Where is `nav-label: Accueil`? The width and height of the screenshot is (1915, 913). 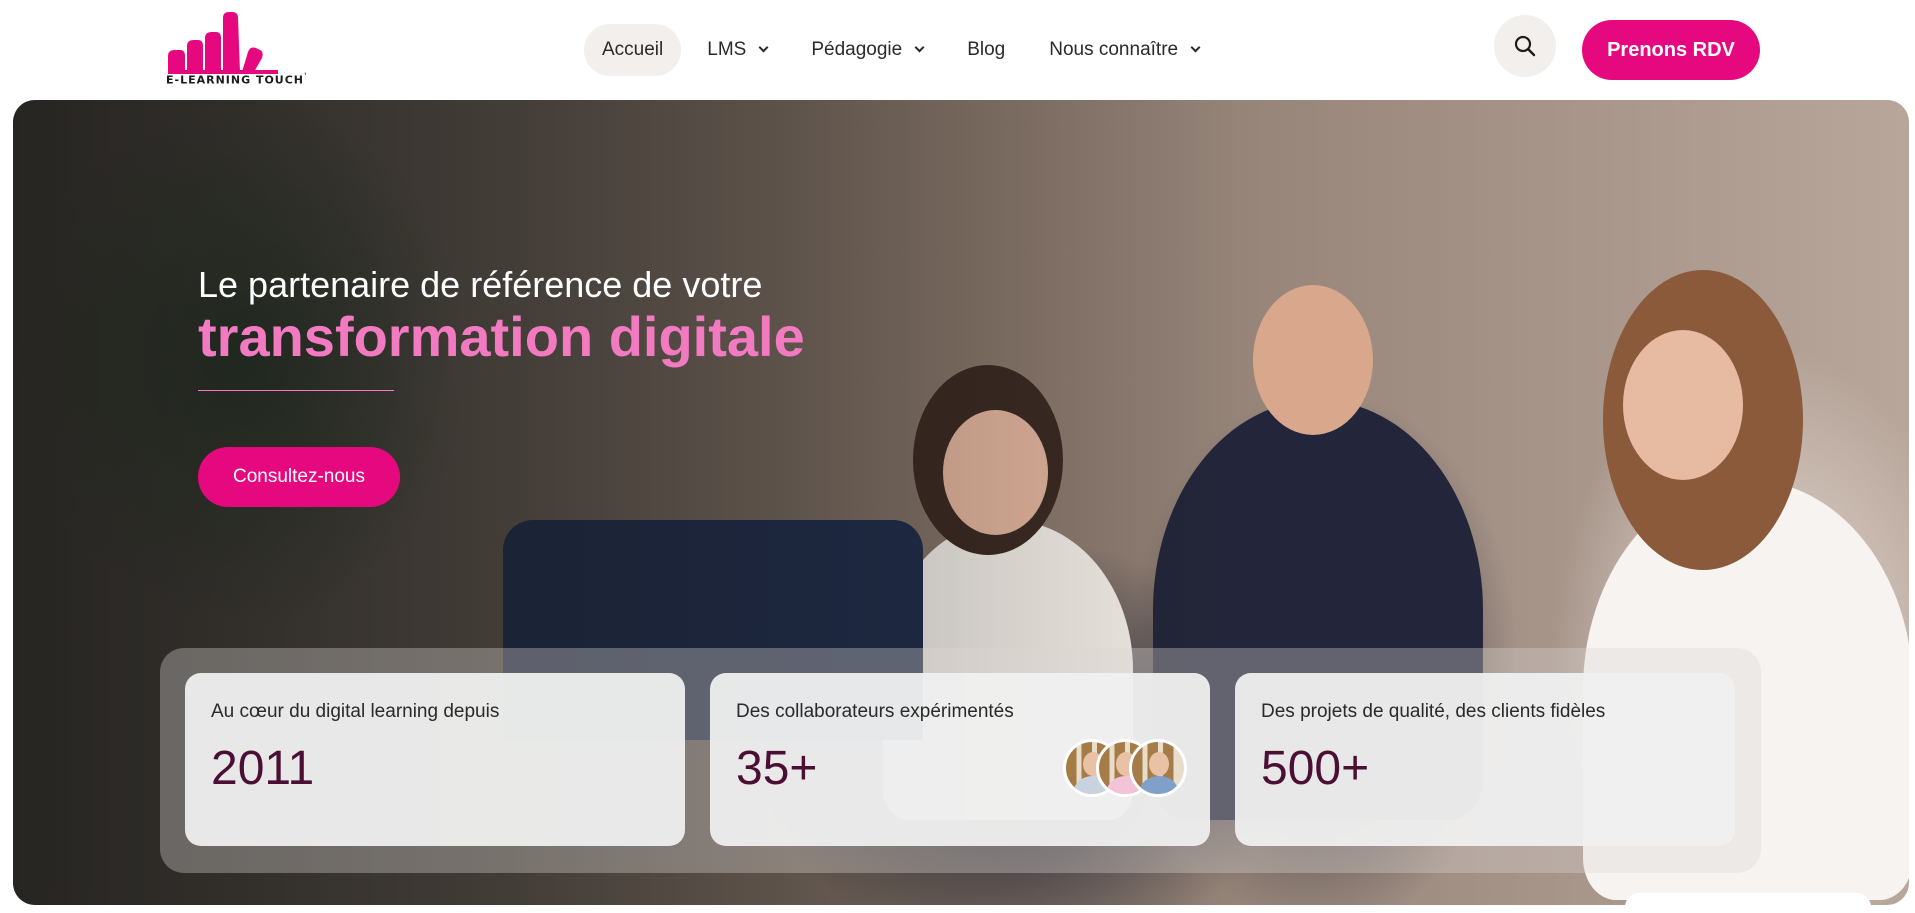 nav-label: Accueil is located at coordinates (633, 49).